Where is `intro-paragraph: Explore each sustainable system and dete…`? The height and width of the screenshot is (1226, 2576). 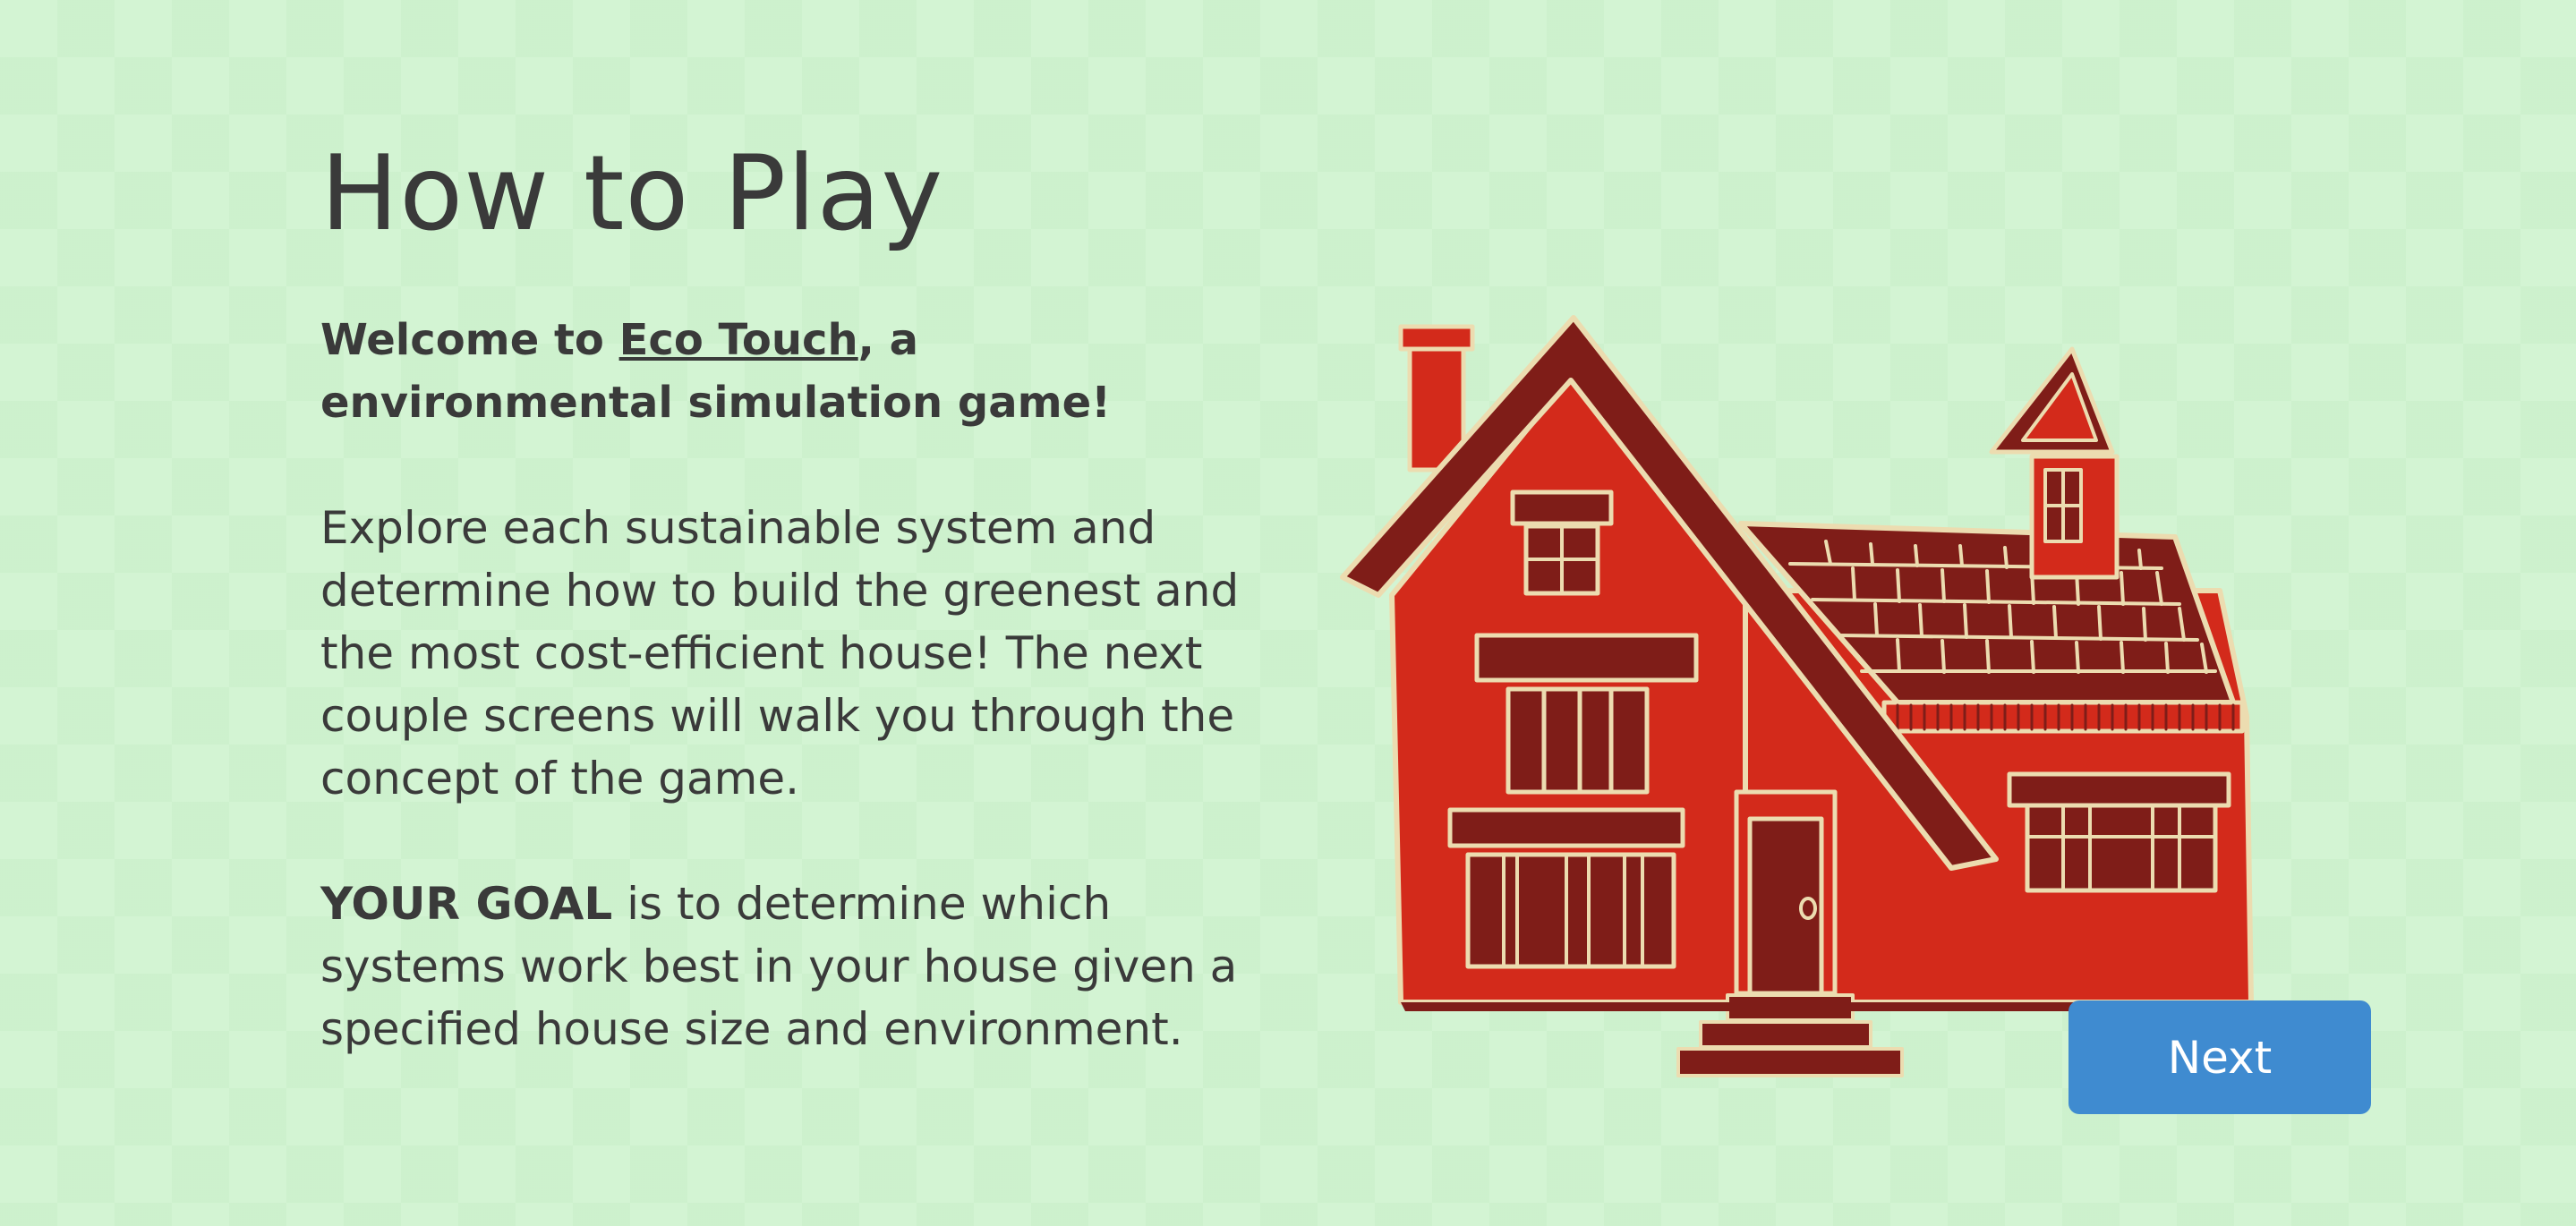 intro-paragraph: Explore each sustainable system and dete… is located at coordinates (780, 653).